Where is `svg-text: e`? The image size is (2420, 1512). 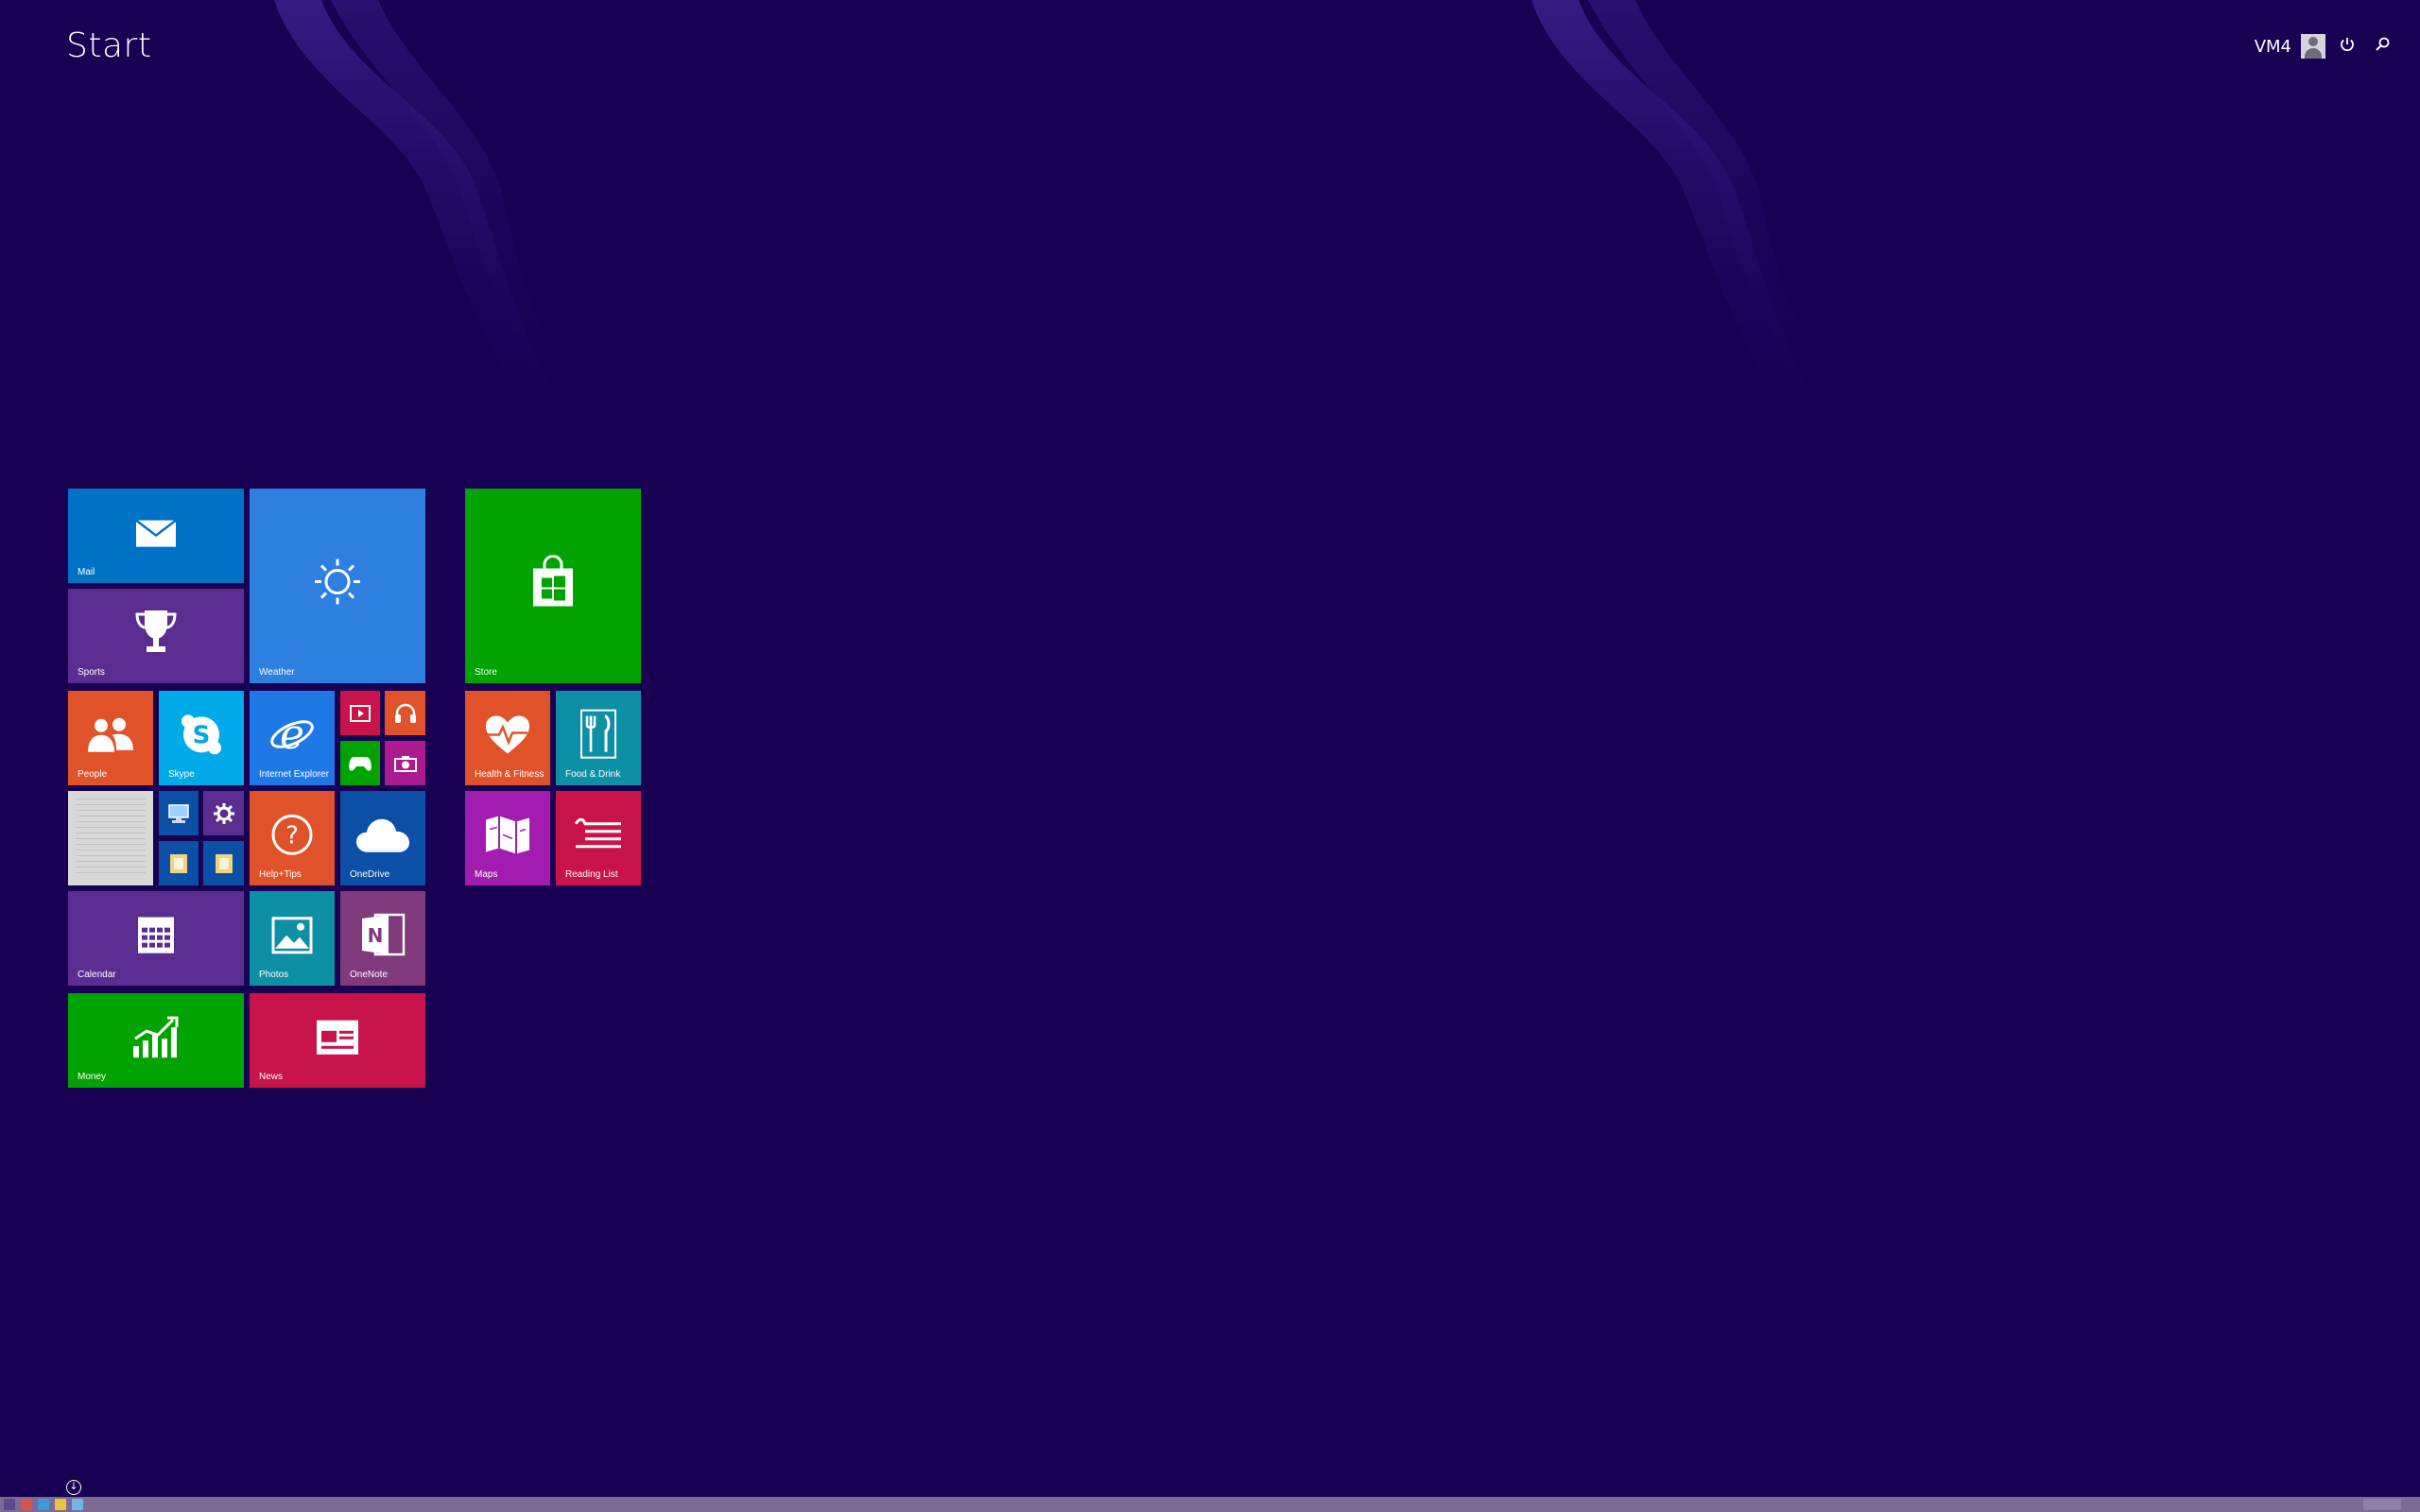 svg-text: e is located at coordinates (292, 734).